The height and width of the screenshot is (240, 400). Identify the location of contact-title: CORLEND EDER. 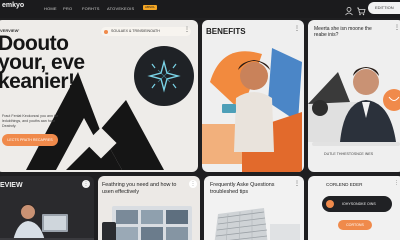
(344, 184).